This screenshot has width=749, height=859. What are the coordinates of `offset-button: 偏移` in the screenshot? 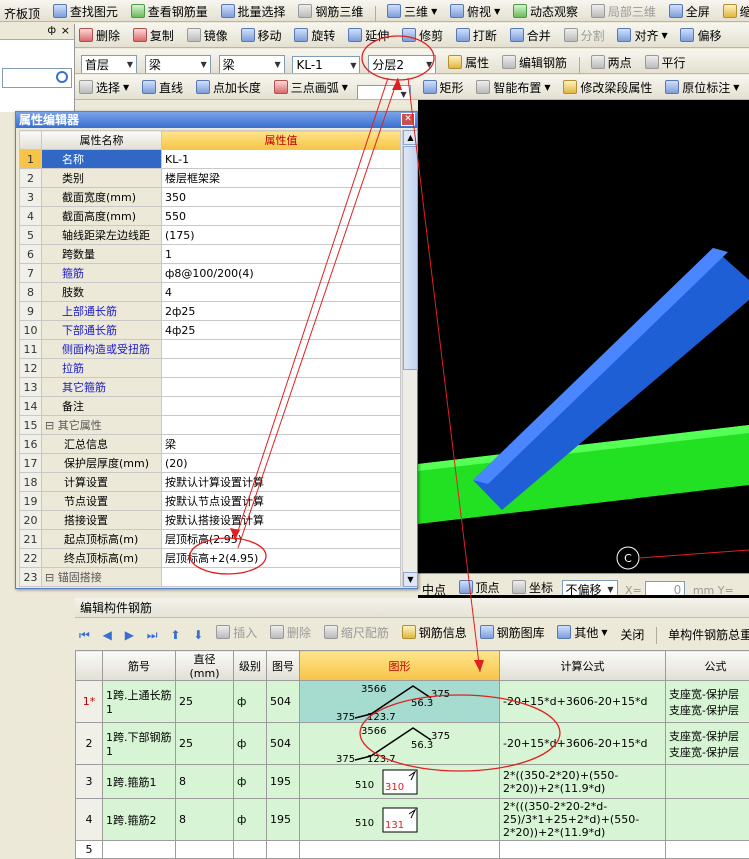 It's located at (700, 35).